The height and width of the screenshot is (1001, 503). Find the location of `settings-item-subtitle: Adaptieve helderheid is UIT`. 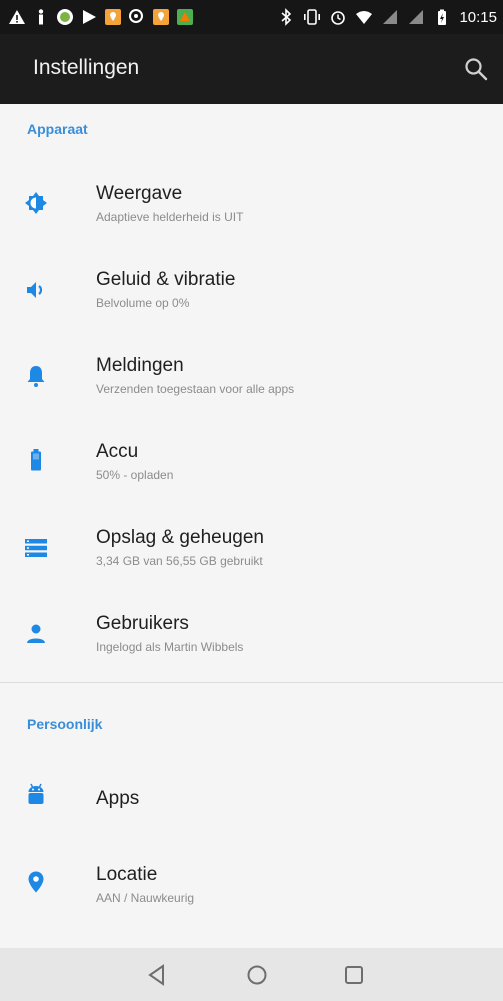

settings-item-subtitle: Adaptieve helderheid is UIT is located at coordinates (170, 217).